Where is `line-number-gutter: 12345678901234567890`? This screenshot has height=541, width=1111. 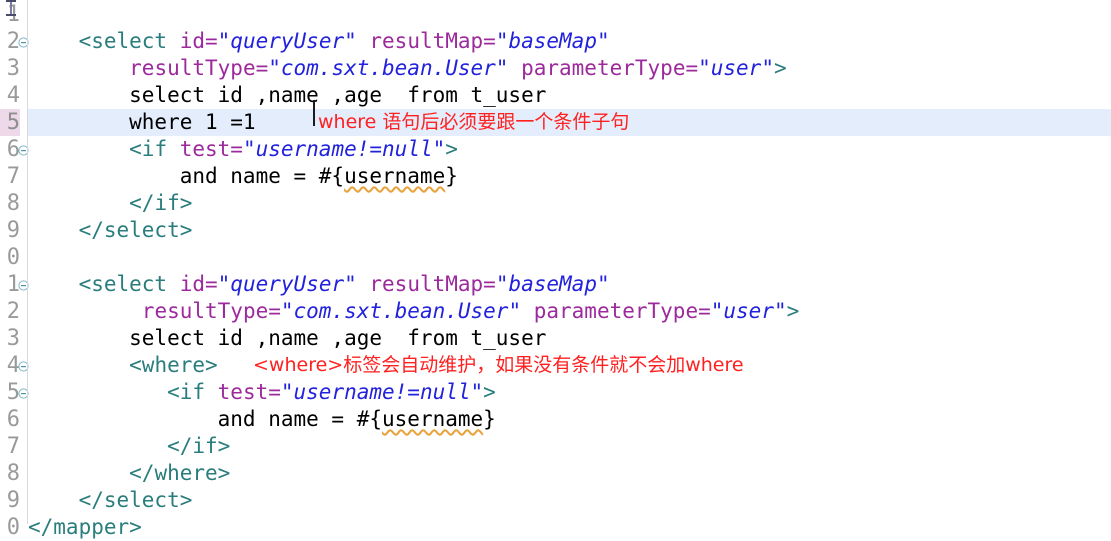 line-number-gutter: 12345678901234567890 is located at coordinates (14, 270).